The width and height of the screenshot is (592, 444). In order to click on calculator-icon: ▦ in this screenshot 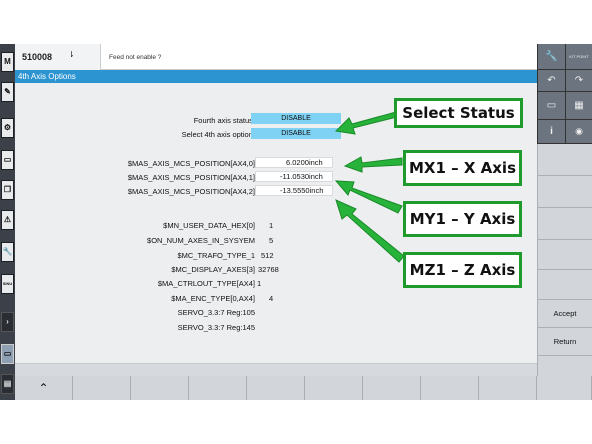, I will do `click(578, 106)`.